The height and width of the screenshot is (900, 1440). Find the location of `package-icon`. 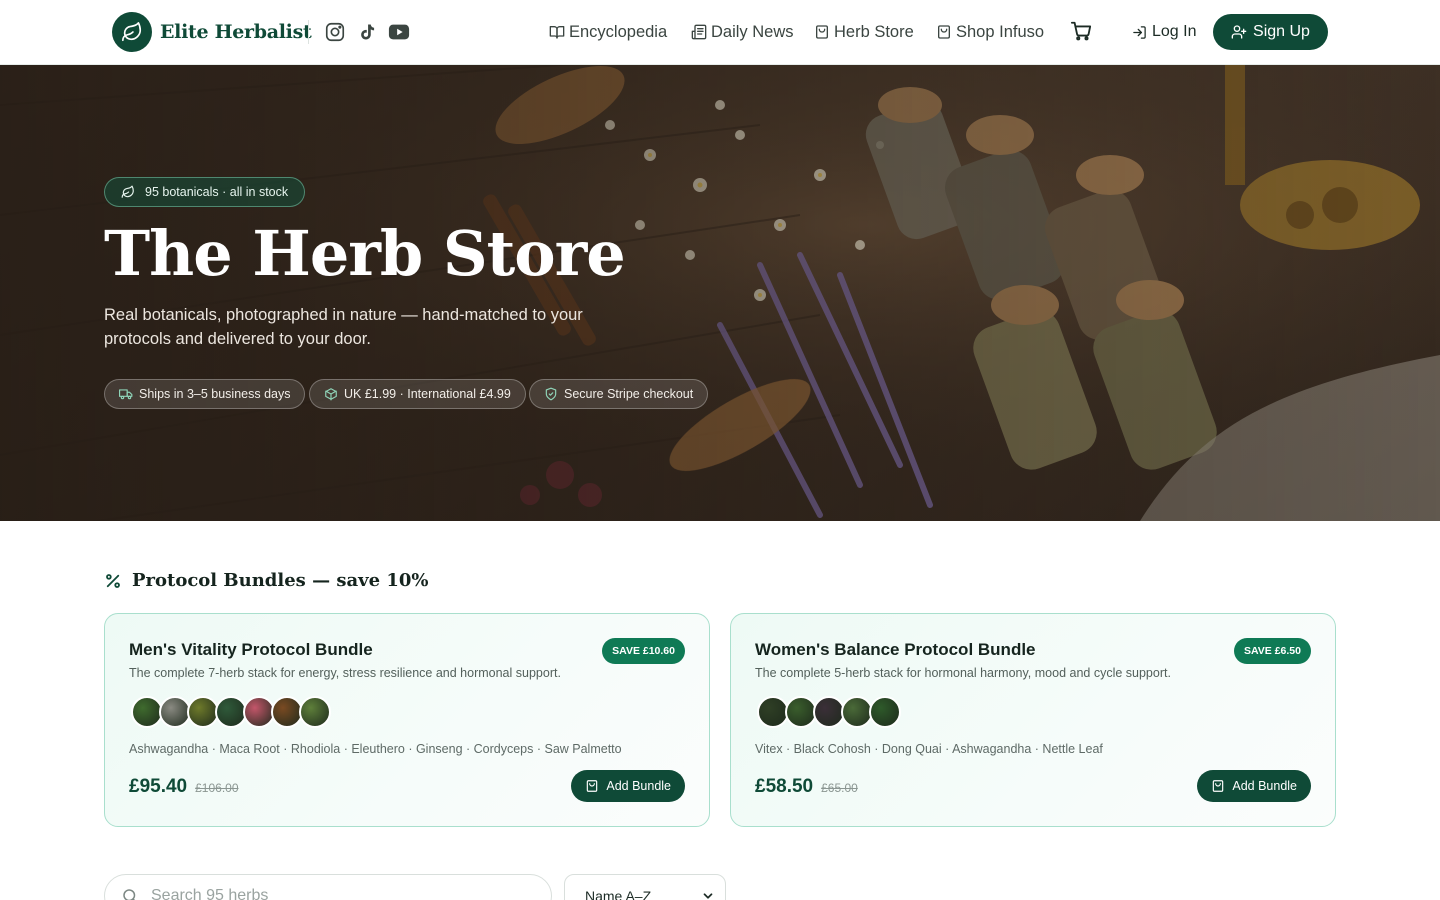

package-icon is located at coordinates (331, 394).